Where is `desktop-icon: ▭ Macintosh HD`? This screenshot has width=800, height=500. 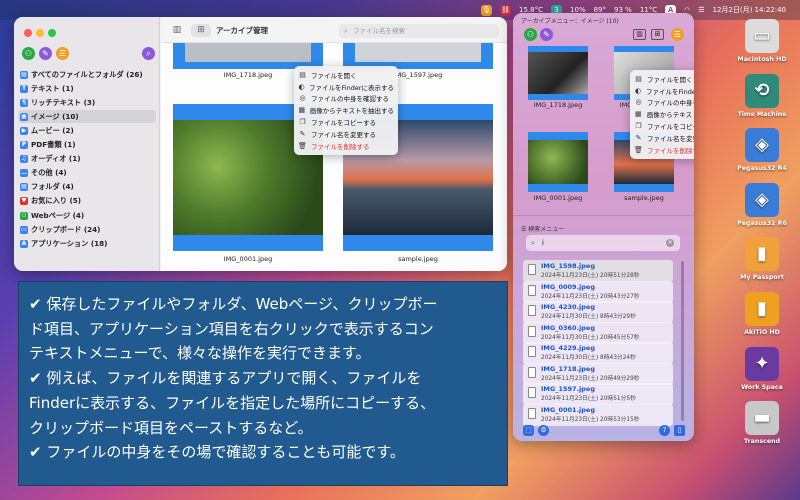 desktop-icon: ▭ Macintosh HD is located at coordinates (762, 41).